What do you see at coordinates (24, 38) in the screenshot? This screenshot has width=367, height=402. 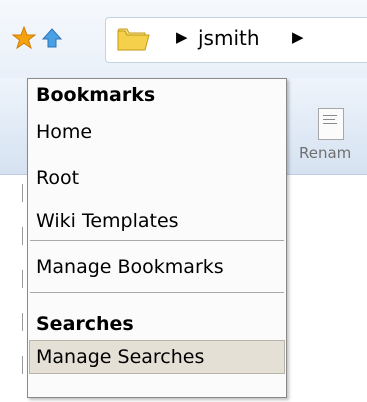 I see `star-icon` at bounding box center [24, 38].